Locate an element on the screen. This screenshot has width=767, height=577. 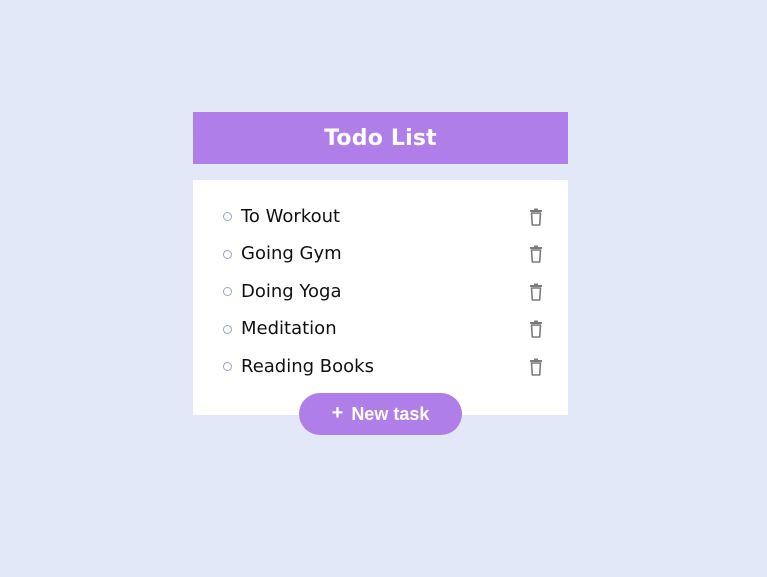
list-item: To Workout is located at coordinates (383, 217).